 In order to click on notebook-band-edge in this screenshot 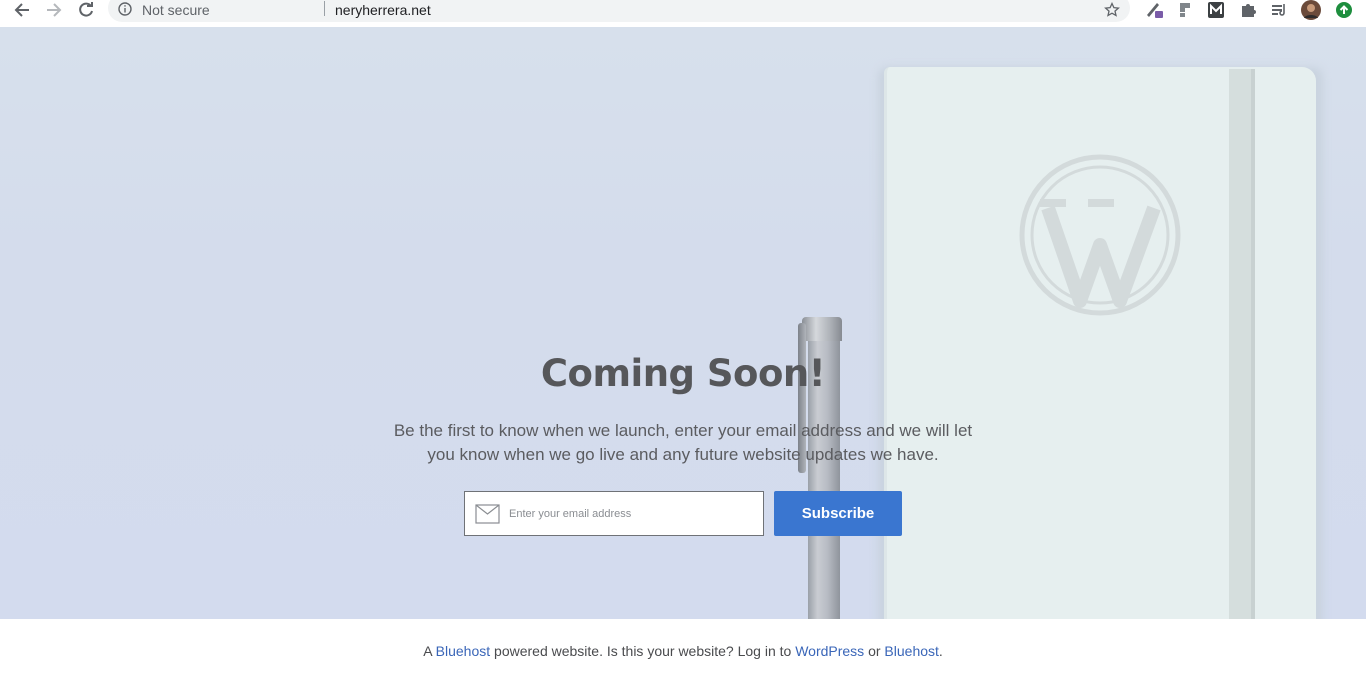, I will do `click(1253, 344)`.